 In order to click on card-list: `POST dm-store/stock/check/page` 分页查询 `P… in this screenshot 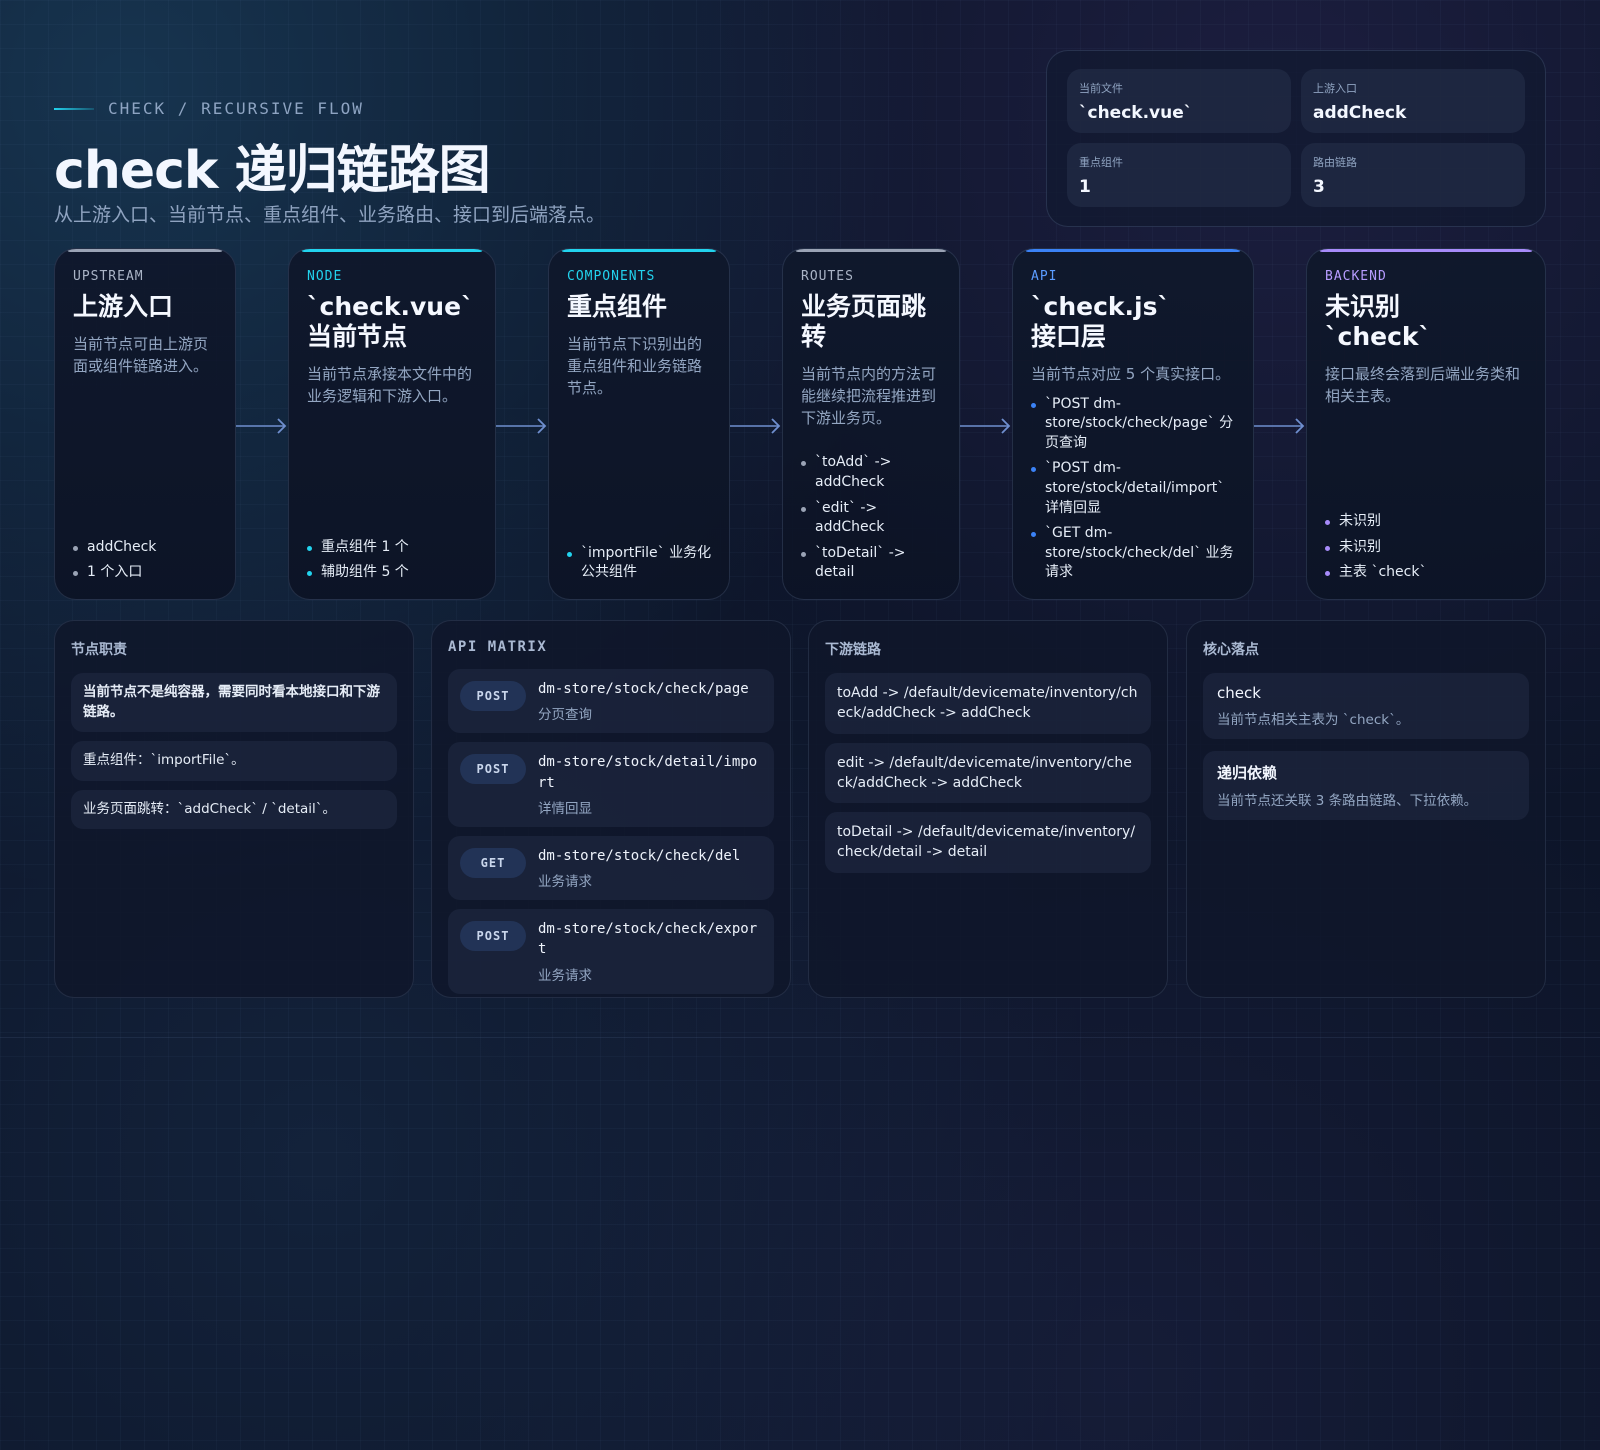, I will do `click(1135, 486)`.